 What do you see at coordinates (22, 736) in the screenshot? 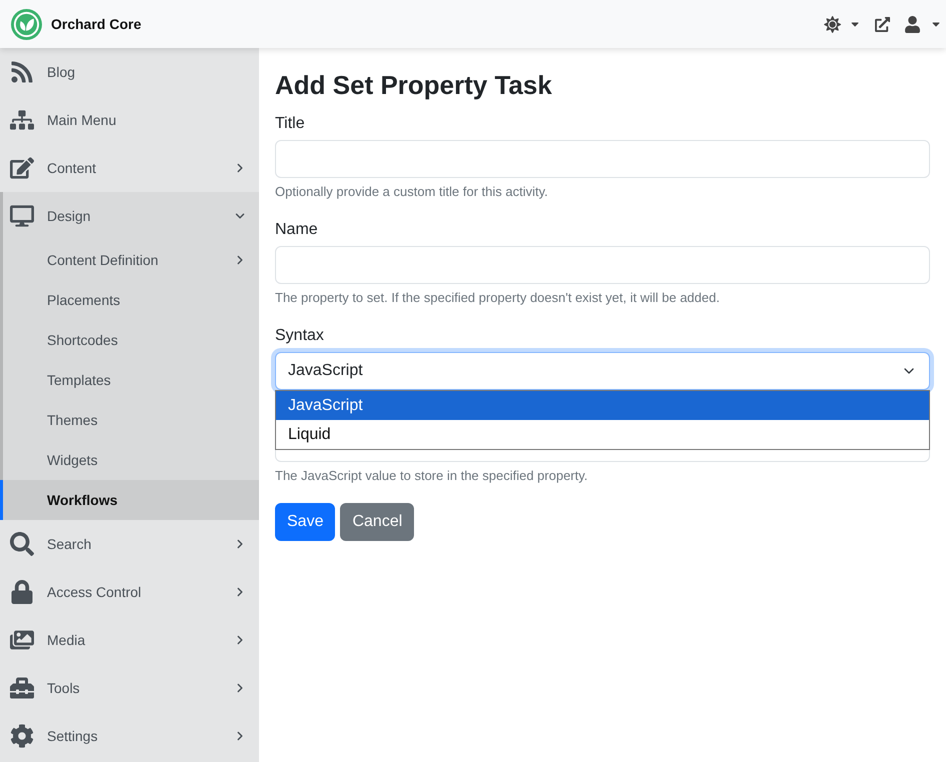
I see `settings-icon` at bounding box center [22, 736].